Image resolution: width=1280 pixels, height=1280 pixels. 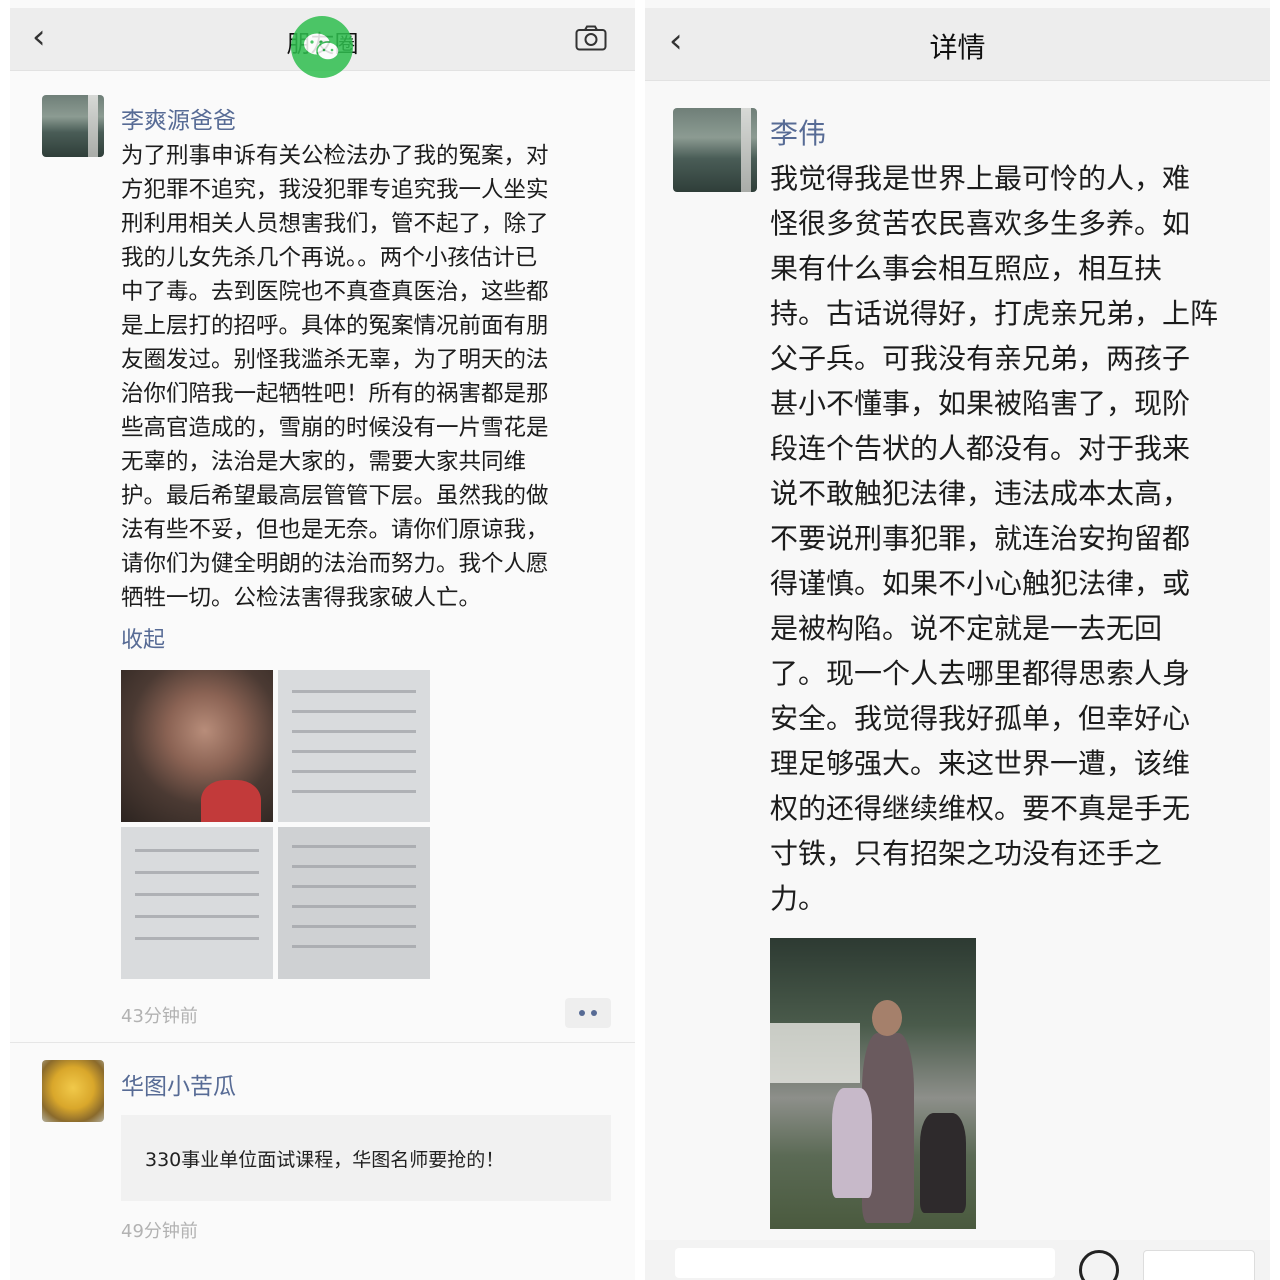 What do you see at coordinates (980, 223) in the screenshot?
I see `post-text-line: 怪很多贫苦农民喜欢多生多养。如` at bounding box center [980, 223].